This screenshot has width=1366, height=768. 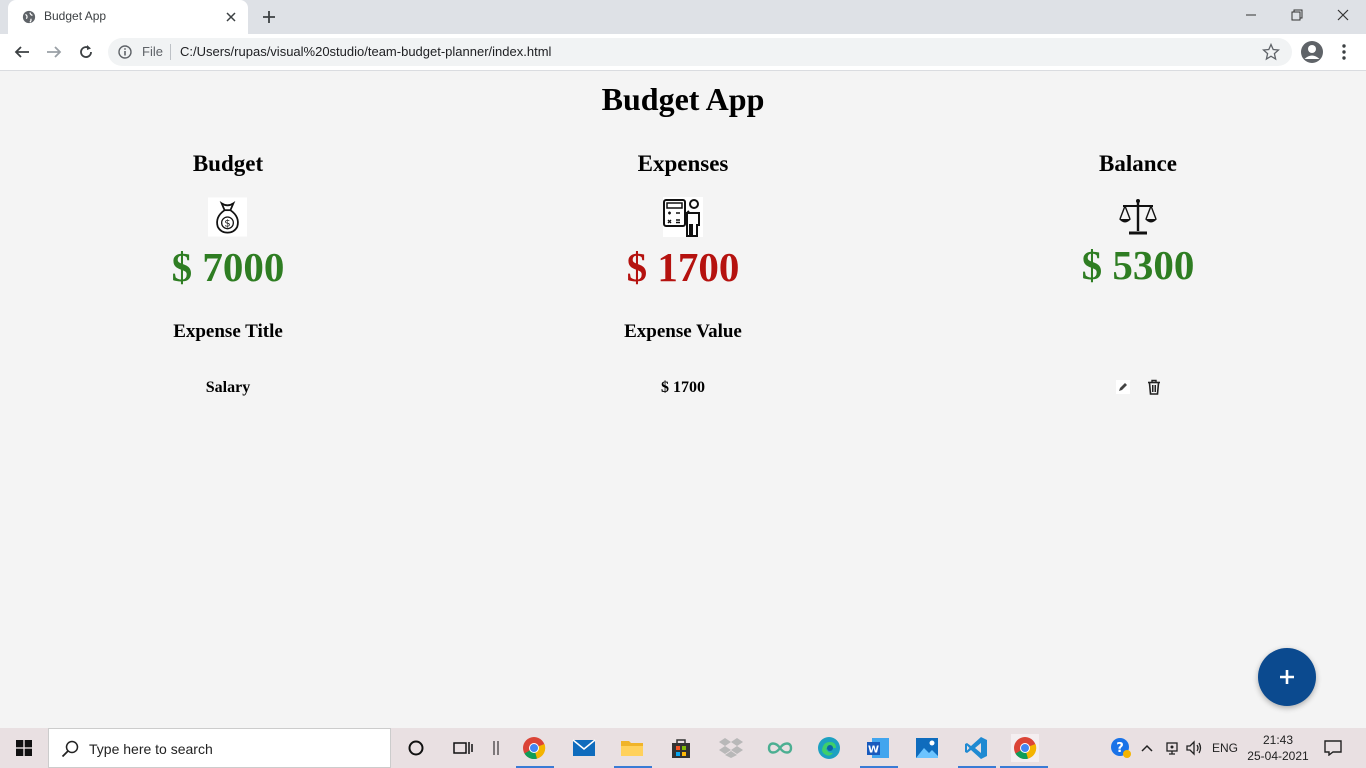 What do you see at coordinates (780, 748) in the screenshot?
I see `infinity-app-icon` at bounding box center [780, 748].